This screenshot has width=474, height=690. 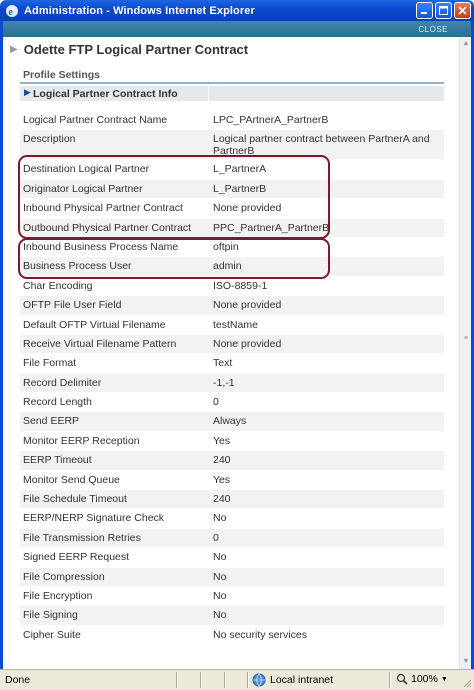 I want to click on scroll-up-icon: ▲, so click(x=466, y=44).